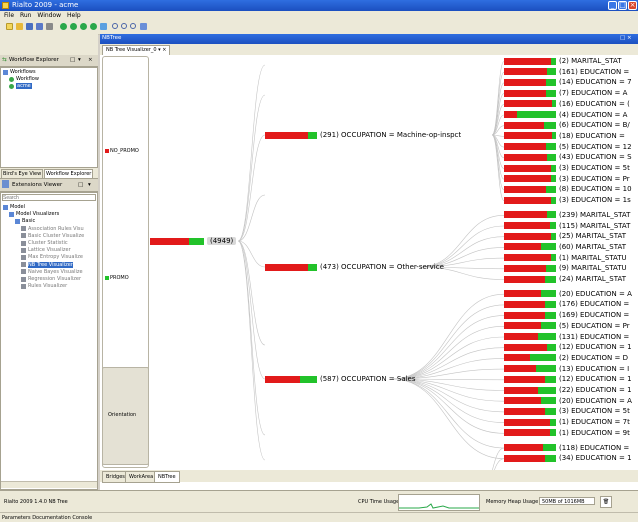  What do you see at coordinates (565, 93) in the screenshot?
I see `leaf-node: (7) EDUCATION = A` at bounding box center [565, 93].